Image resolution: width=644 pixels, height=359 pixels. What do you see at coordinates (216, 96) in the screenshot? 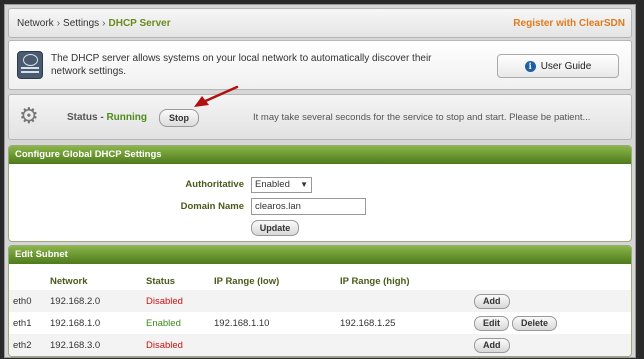
I see `annotation-arrow-icon` at bounding box center [216, 96].